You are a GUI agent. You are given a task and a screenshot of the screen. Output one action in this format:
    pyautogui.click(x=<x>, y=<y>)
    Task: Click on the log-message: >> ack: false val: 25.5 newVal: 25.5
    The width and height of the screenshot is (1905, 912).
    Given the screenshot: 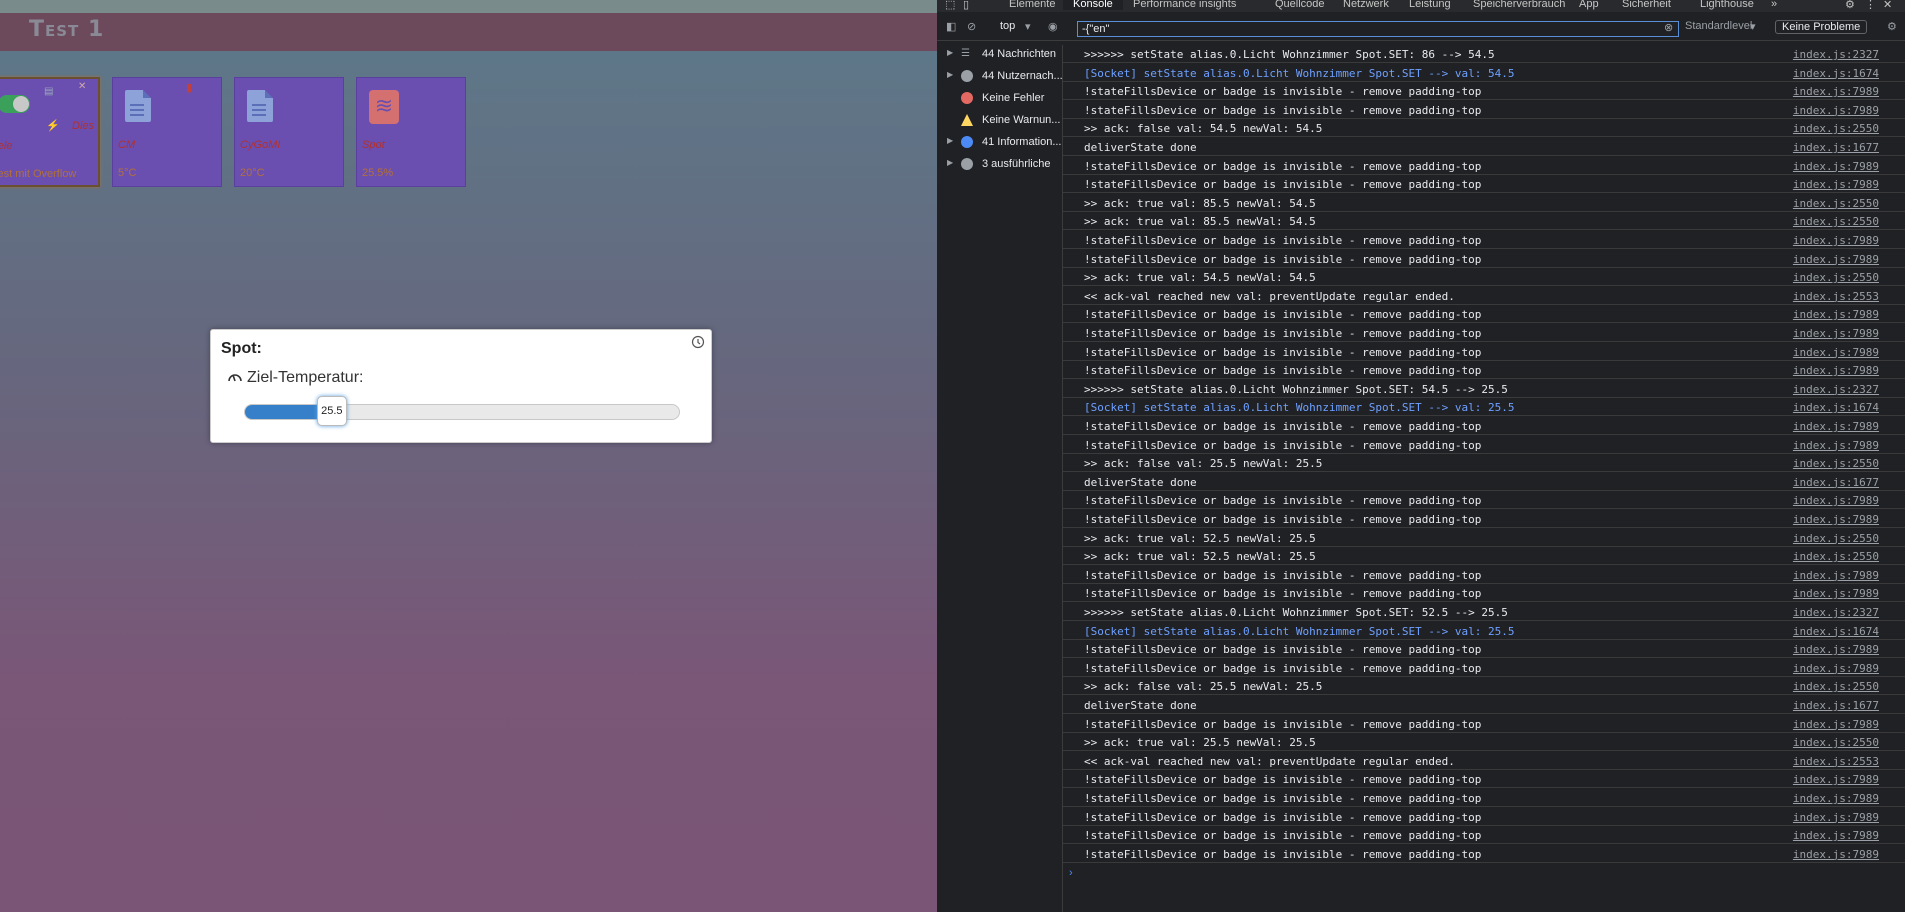 What is the action you would take?
    pyautogui.click(x=1203, y=687)
    